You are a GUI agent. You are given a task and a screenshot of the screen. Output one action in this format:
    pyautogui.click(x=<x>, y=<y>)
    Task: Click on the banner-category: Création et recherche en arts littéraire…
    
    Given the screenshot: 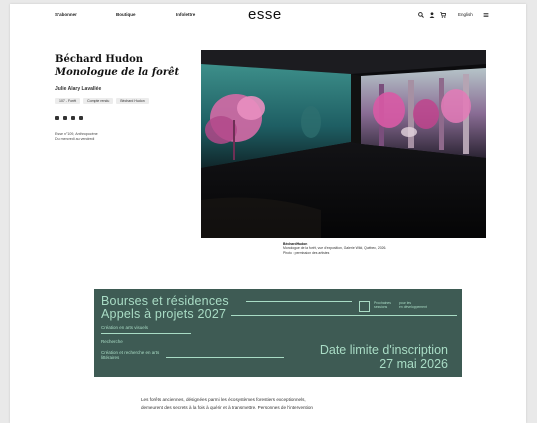 What is the action you would take?
    pyautogui.click(x=130, y=355)
    